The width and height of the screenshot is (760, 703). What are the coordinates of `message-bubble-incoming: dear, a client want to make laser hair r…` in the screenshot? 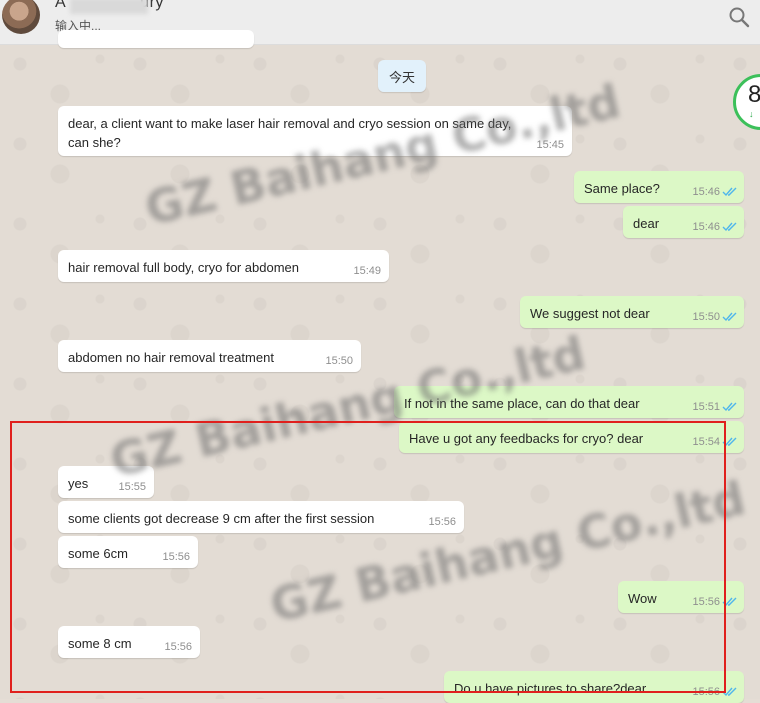 It's located at (315, 131).